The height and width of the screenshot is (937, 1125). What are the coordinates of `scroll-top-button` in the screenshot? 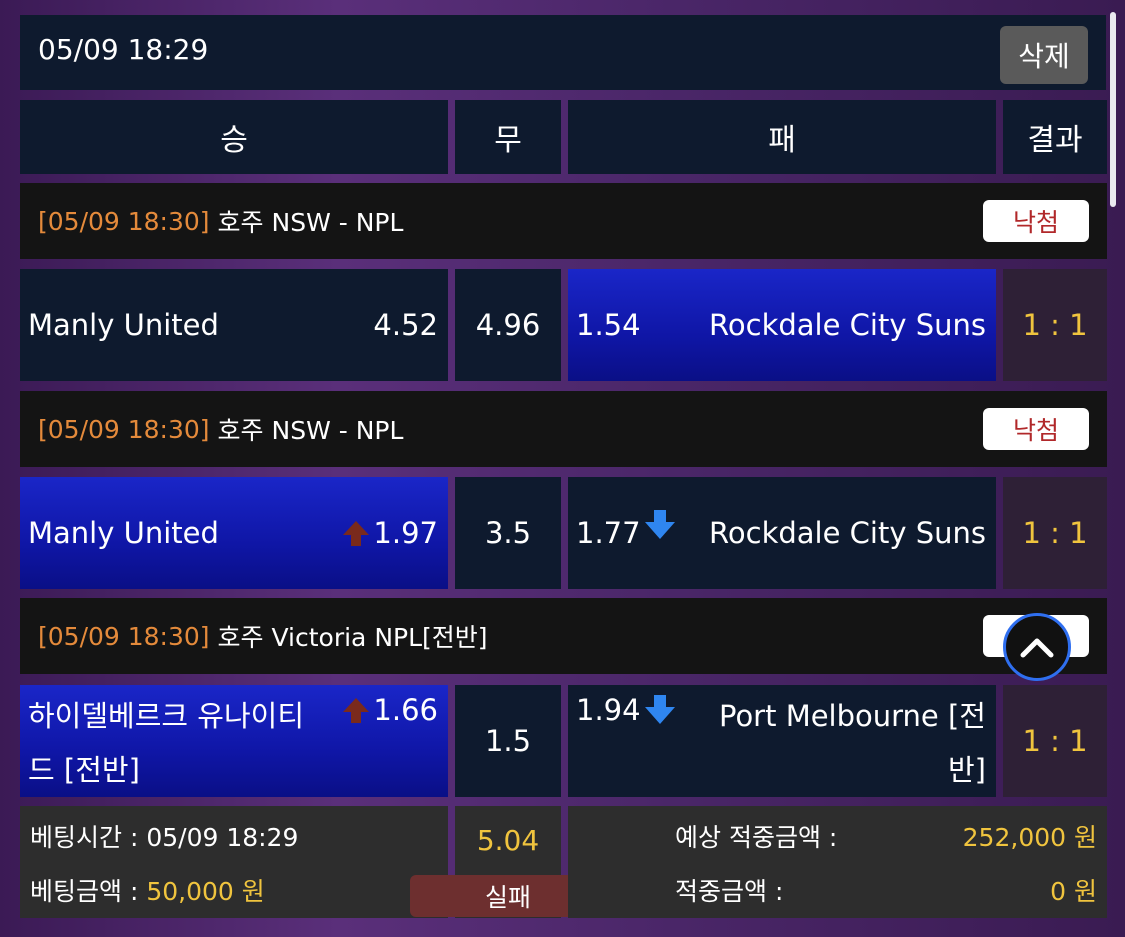 It's located at (1037, 647).